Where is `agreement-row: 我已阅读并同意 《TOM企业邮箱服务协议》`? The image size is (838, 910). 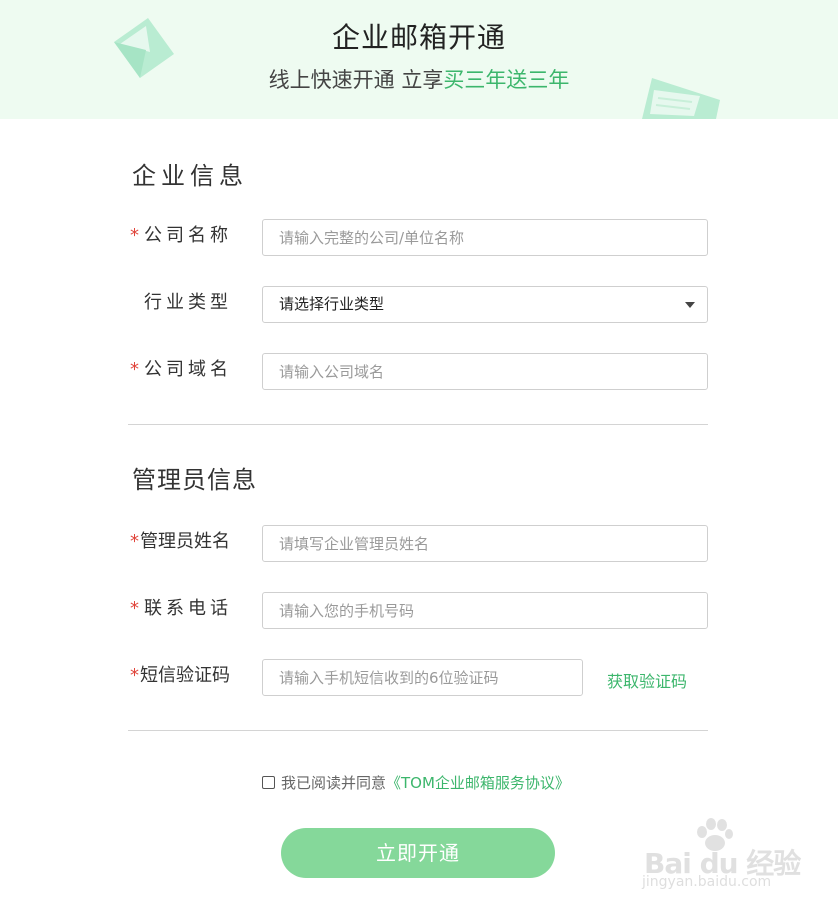 agreement-row: 我已阅读并同意 《TOM企业邮箱服务协议》 is located at coordinates (416, 782).